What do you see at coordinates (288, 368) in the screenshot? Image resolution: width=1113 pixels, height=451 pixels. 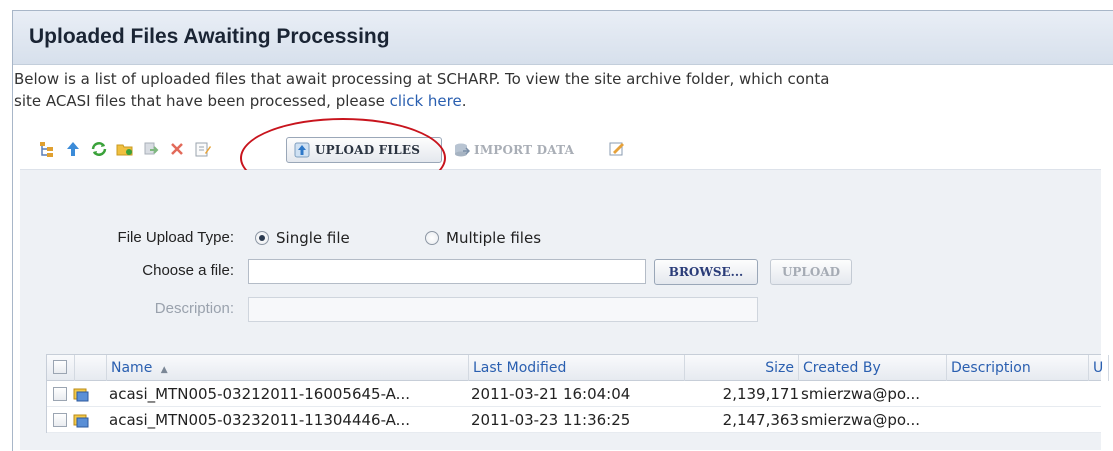 I see `column-header-name: Name ▲` at bounding box center [288, 368].